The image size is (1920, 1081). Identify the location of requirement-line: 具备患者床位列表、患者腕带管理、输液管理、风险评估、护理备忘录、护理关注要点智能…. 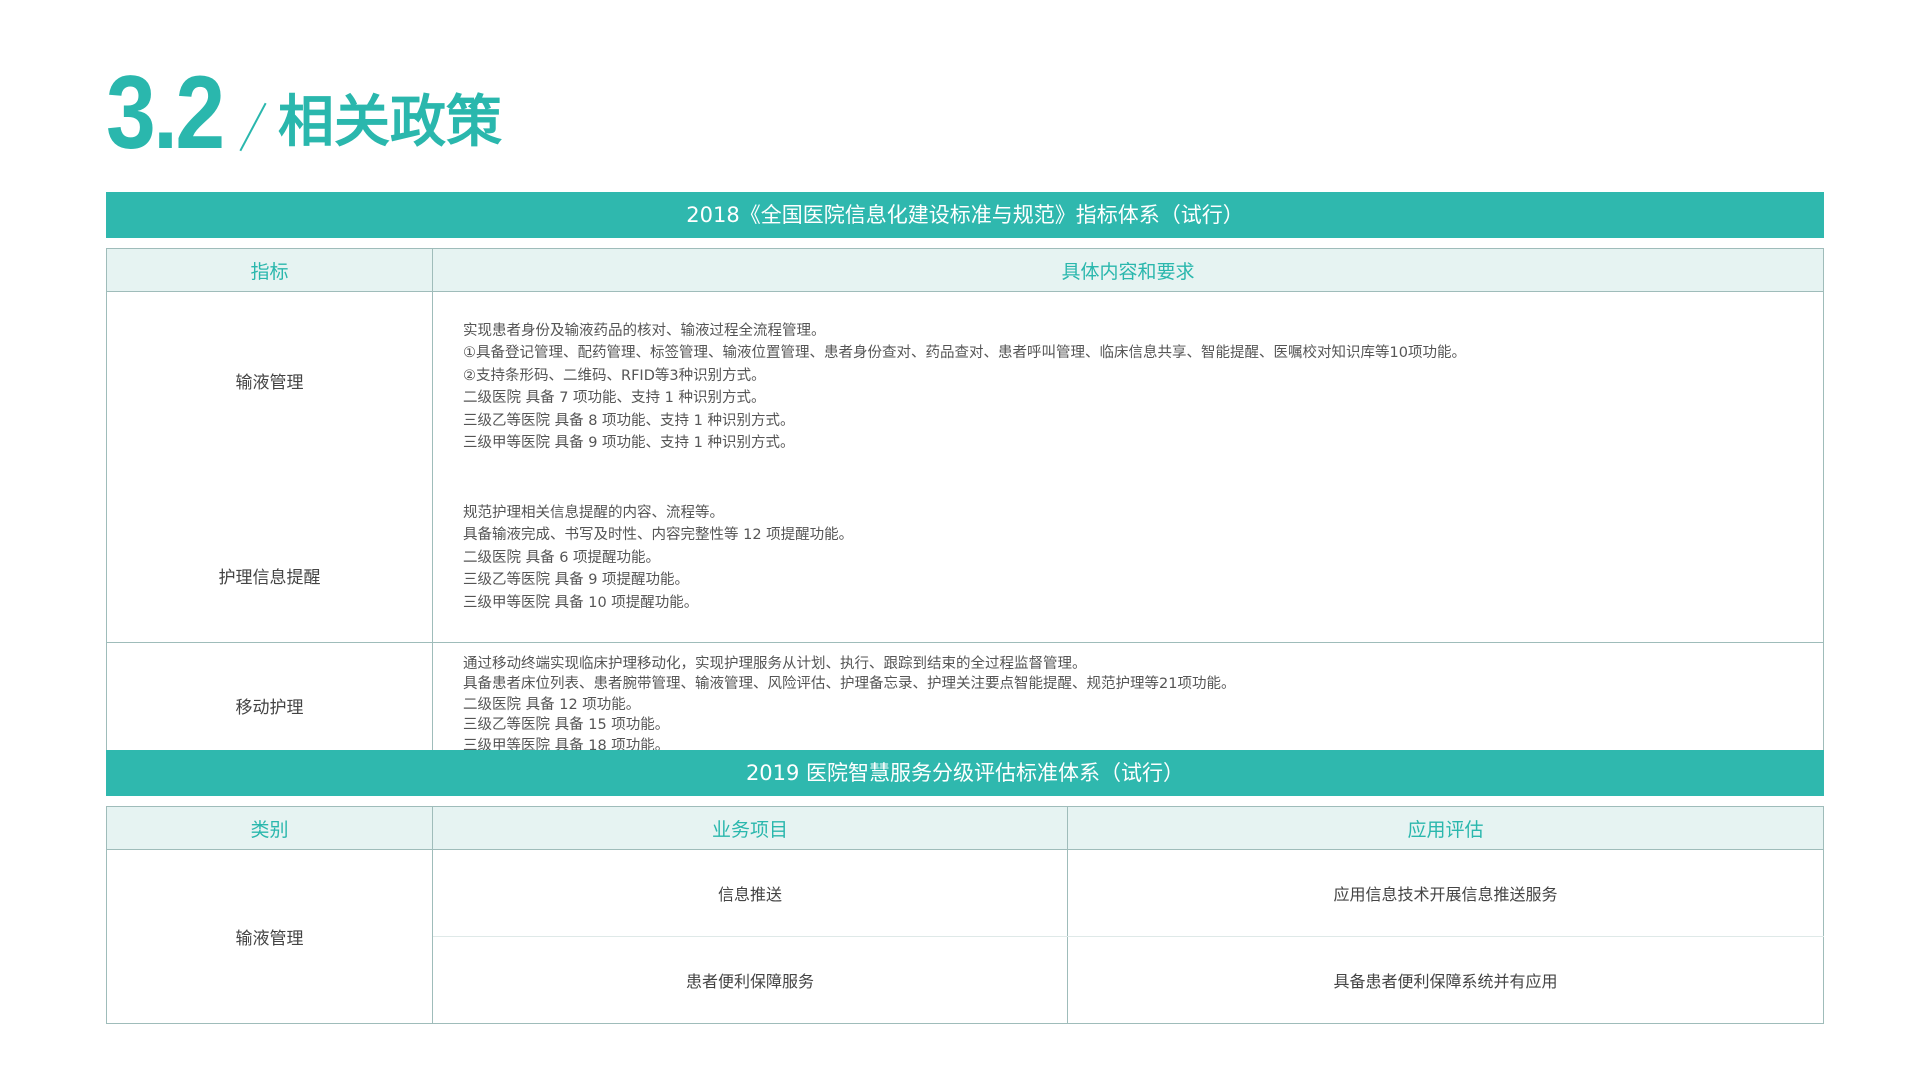
(849, 684).